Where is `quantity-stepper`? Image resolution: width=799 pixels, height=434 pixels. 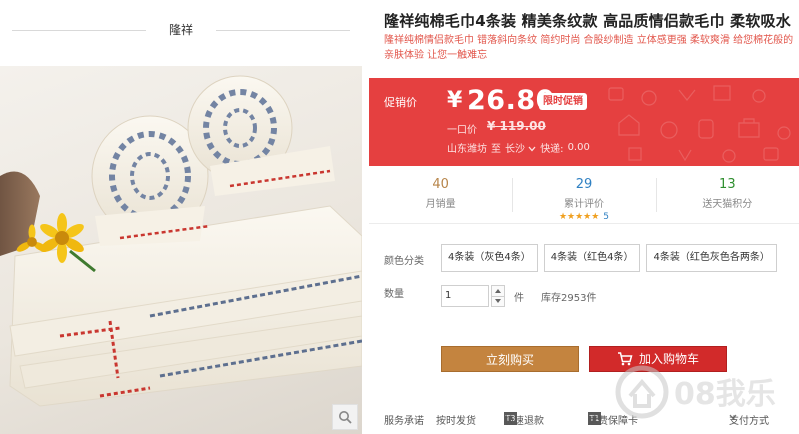
quantity-stepper is located at coordinates (498, 296).